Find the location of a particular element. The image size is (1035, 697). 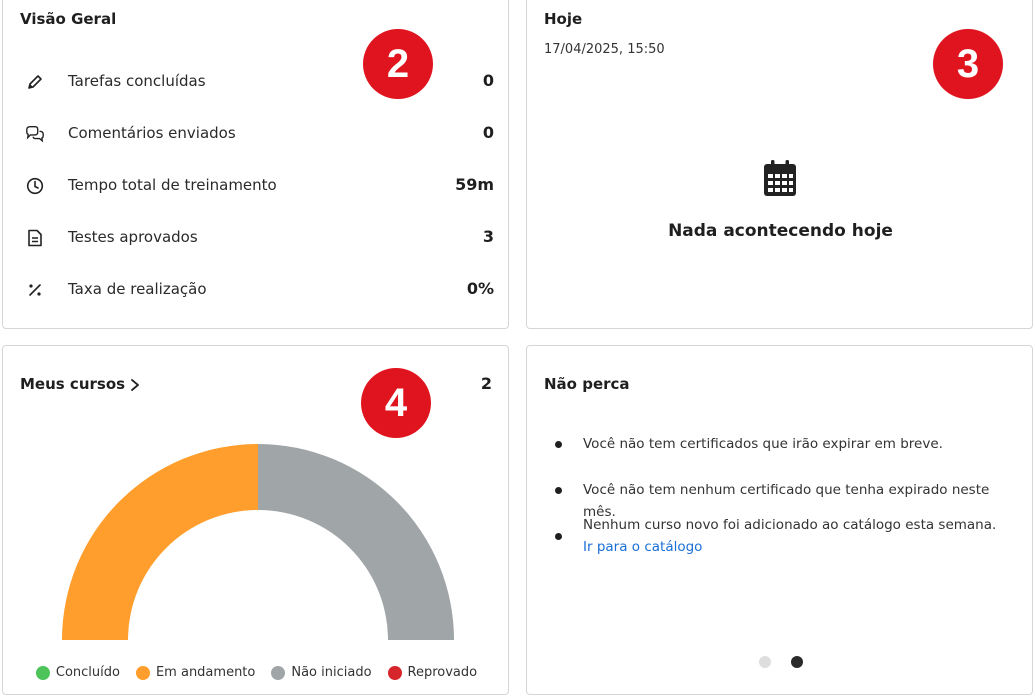

chart-segment-não-iniciado is located at coordinates (356, 542).